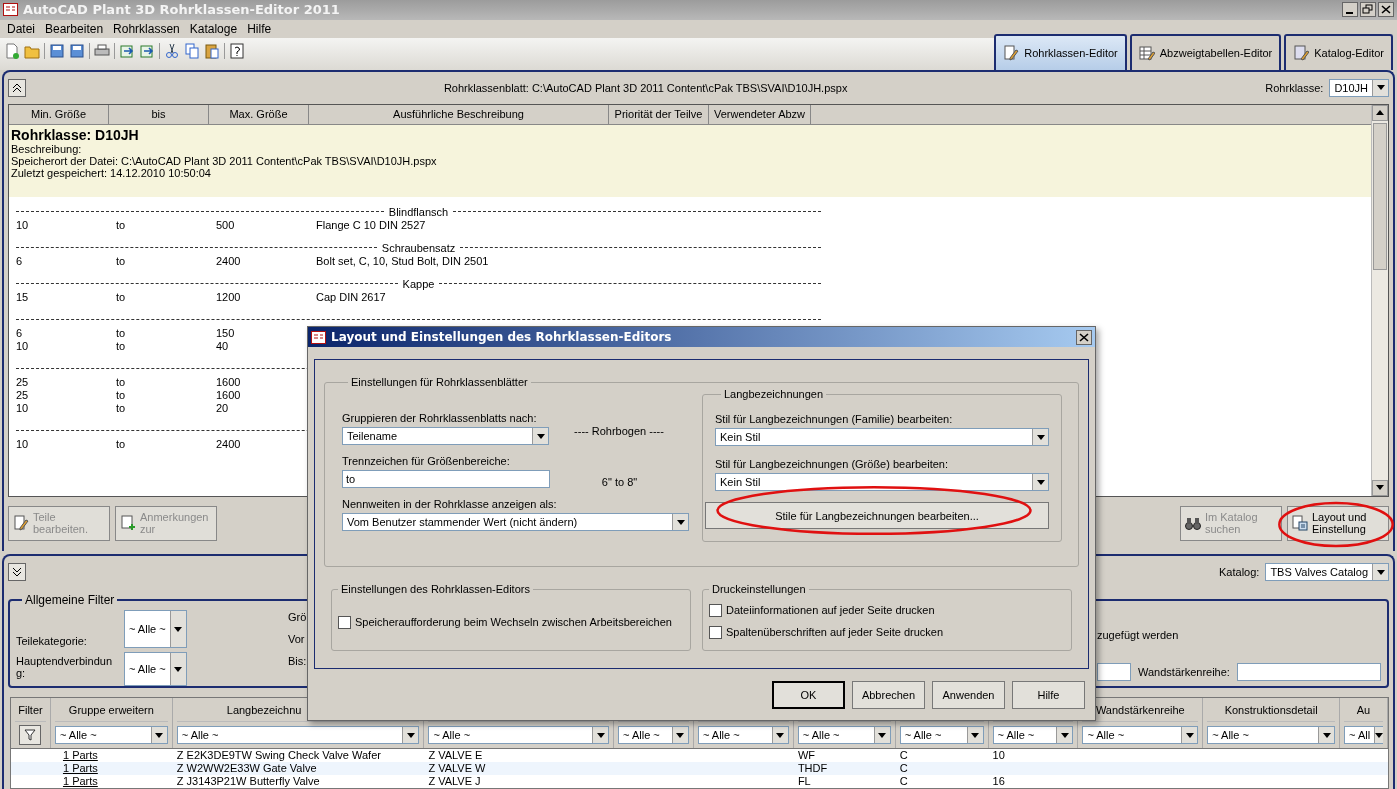 The image size is (1397, 789). What do you see at coordinates (1271, 709) in the screenshot?
I see `column-header: Konstruktionsdetail` at bounding box center [1271, 709].